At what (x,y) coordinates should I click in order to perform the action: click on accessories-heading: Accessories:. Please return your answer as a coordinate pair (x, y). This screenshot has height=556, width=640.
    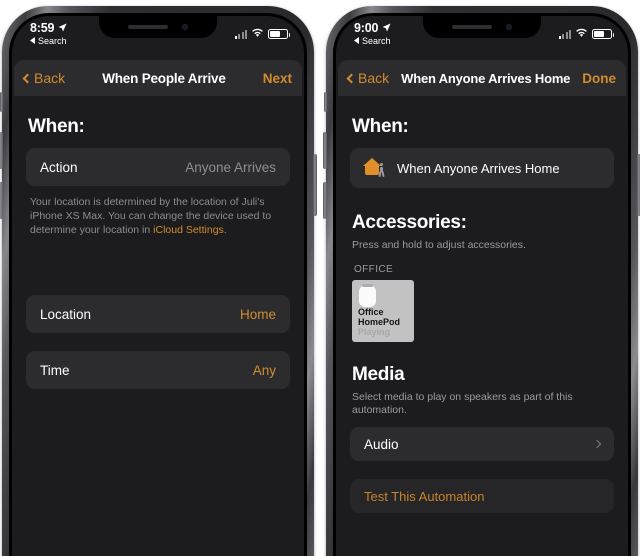
    Looking at the image, I should click on (409, 222).